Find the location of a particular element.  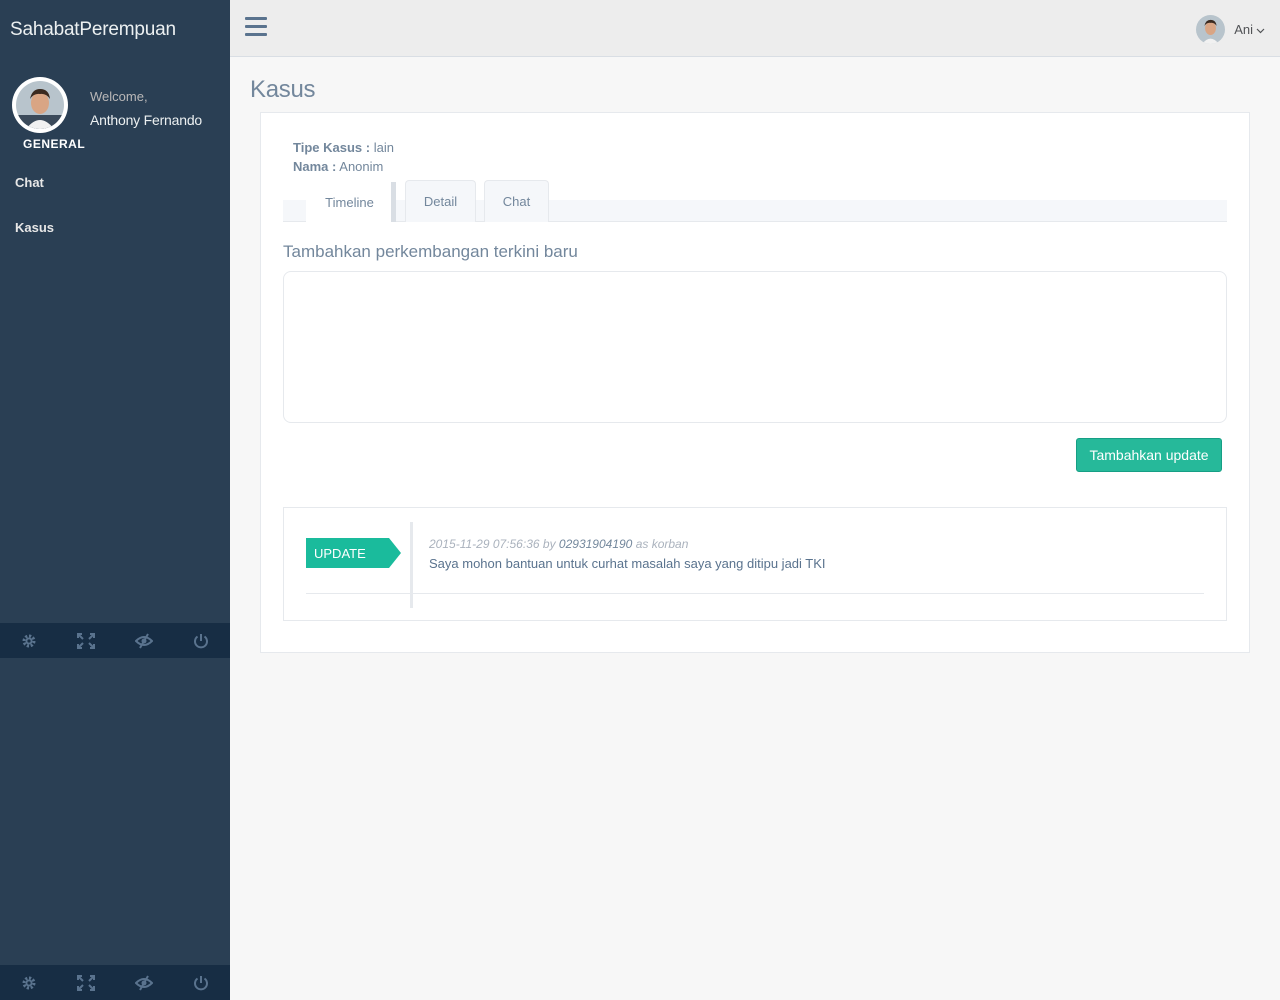

user-menu-name: Ani is located at coordinates (1243, 29).